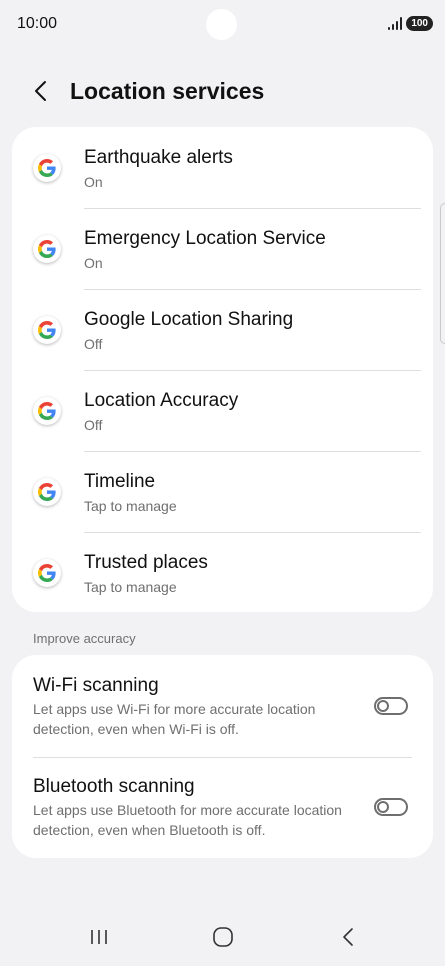 This screenshot has height=966, width=445. I want to click on service-row-location-accuracy: Location Accuracy Off, so click(222, 411).